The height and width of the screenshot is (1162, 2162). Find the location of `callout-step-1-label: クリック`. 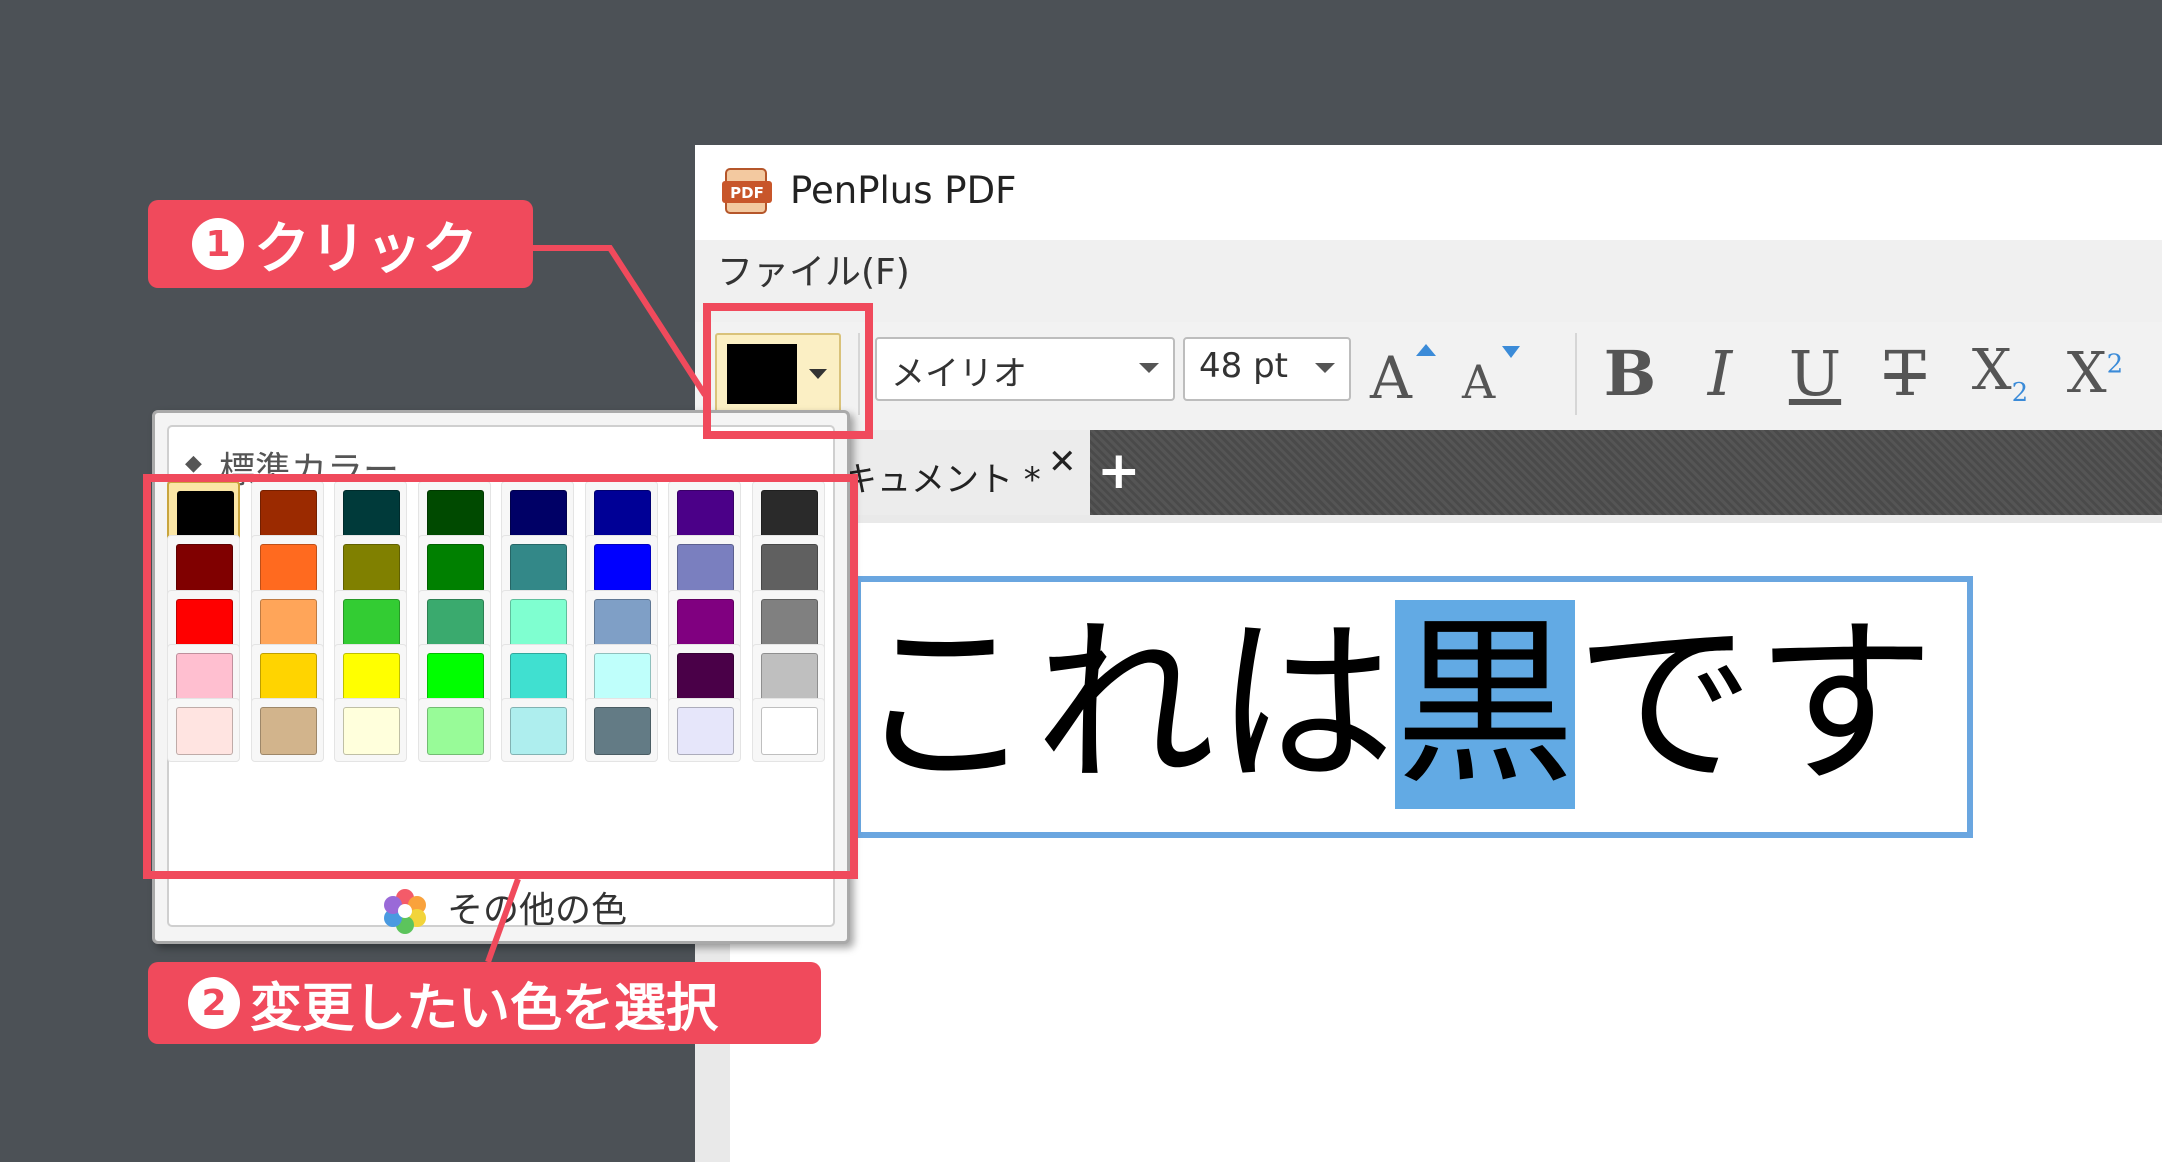

callout-step-1-label: クリック is located at coordinates (366, 249).